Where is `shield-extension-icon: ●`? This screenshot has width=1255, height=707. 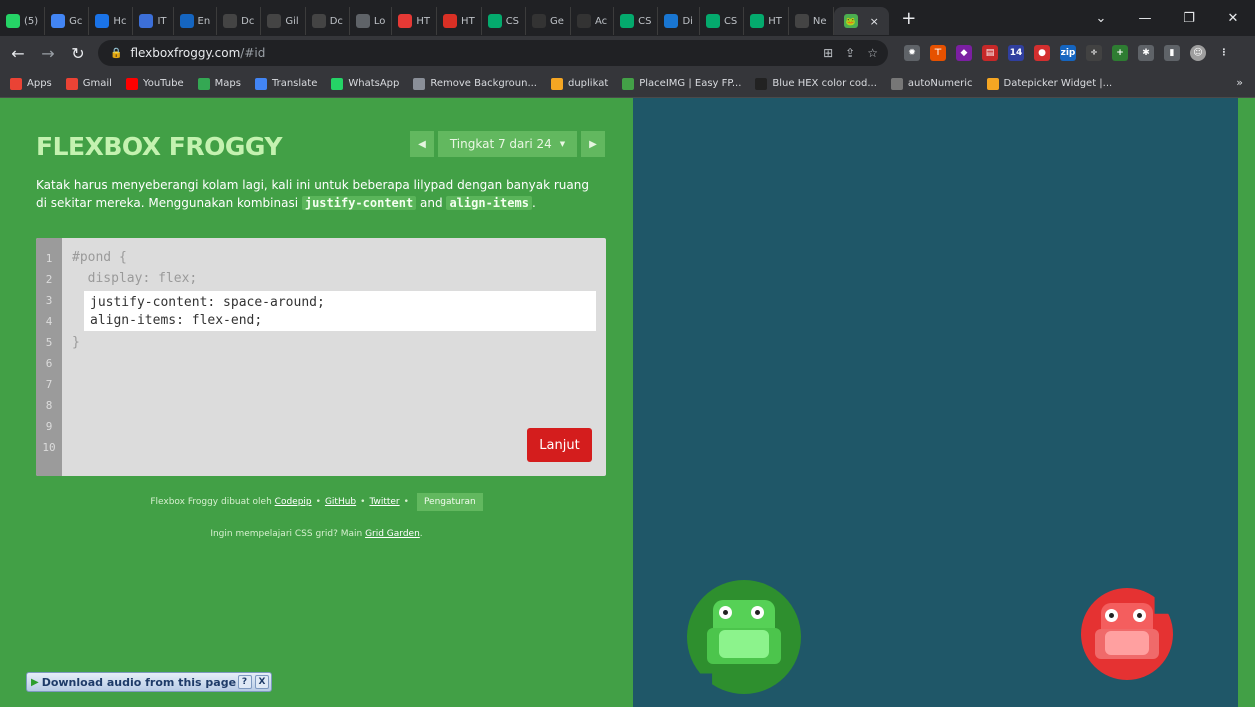 shield-extension-icon: ● is located at coordinates (1042, 53).